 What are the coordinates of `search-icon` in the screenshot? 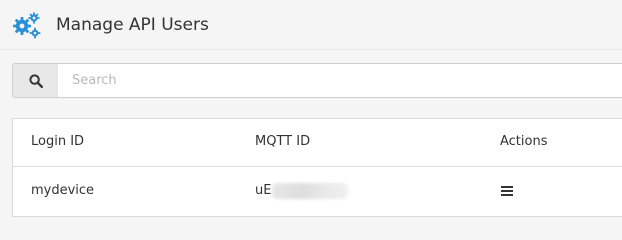 It's located at (36, 81).